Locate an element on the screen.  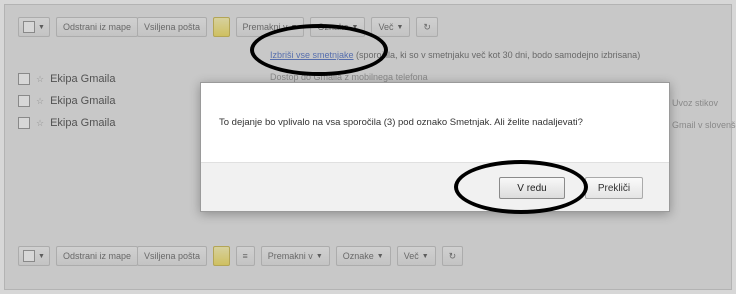
dialog-footer: V redu Prekliči is located at coordinates (435, 186).